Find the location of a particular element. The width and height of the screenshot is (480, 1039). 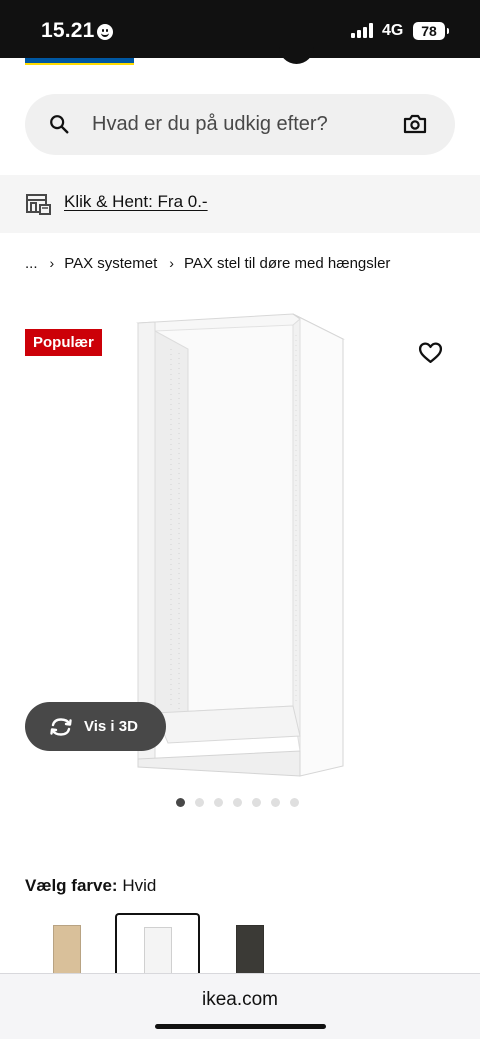

image-pager is located at coordinates (237, 802).